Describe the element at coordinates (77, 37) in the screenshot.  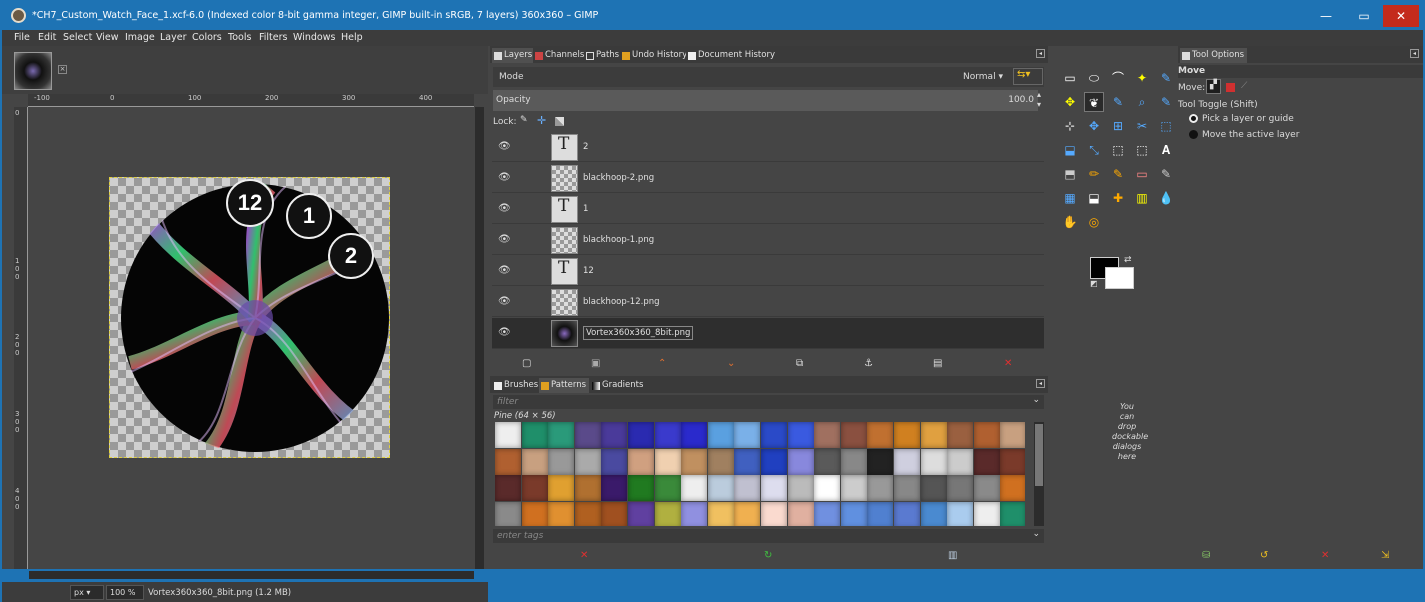
I see `menu-select: Select` at that location.